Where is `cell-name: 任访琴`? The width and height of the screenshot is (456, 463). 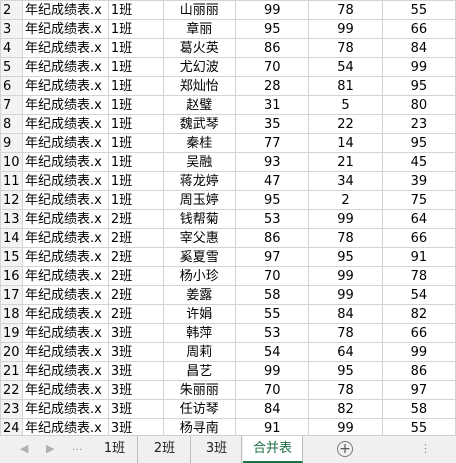 cell-name: 任访琴 is located at coordinates (199, 409).